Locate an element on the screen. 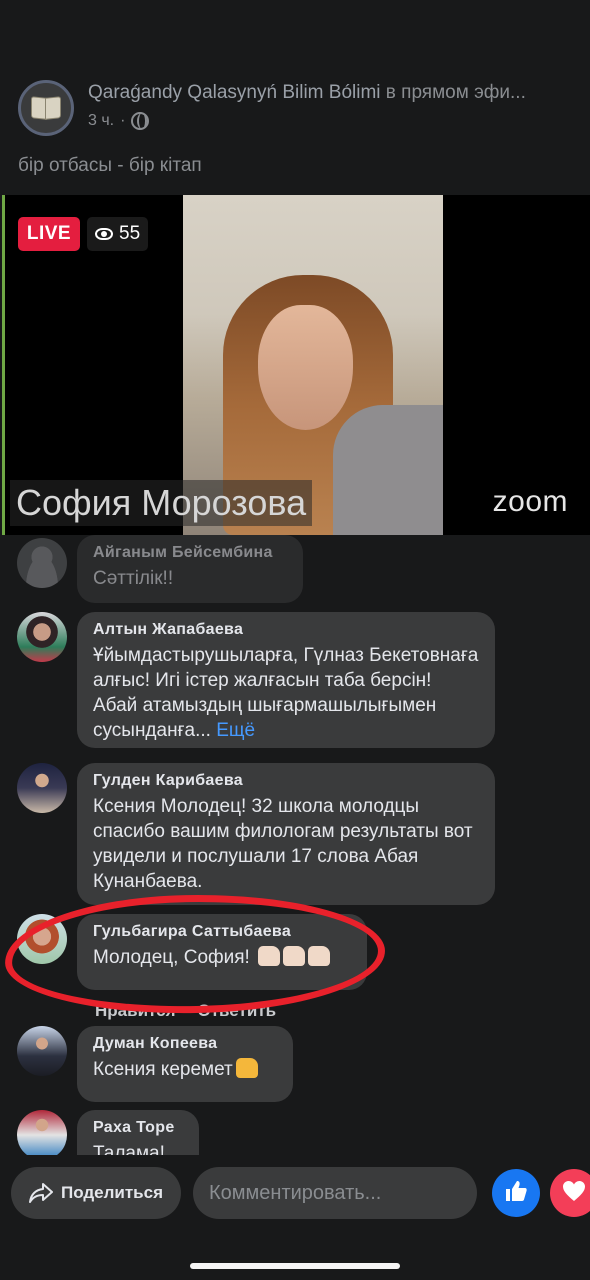  share-button: Поделиться is located at coordinates (96, 1193).